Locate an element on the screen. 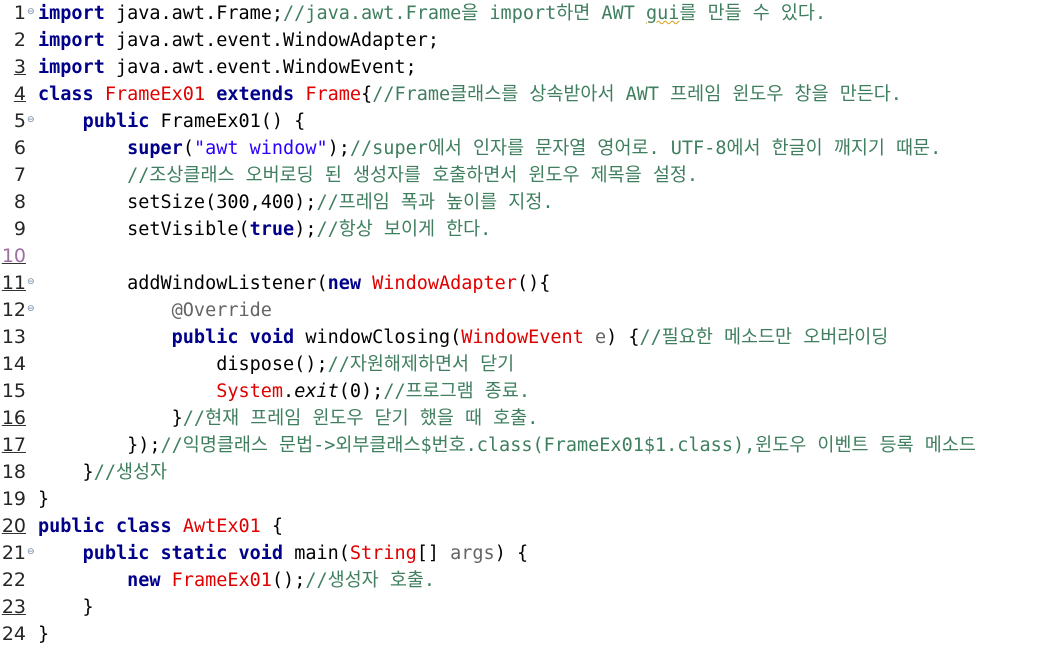 This screenshot has width=1057, height=648. code-line: 7 //조상클래스 오버로딩 된 생성자를 호출하면서 윈도우 제목을 설정. is located at coordinates (528, 175).